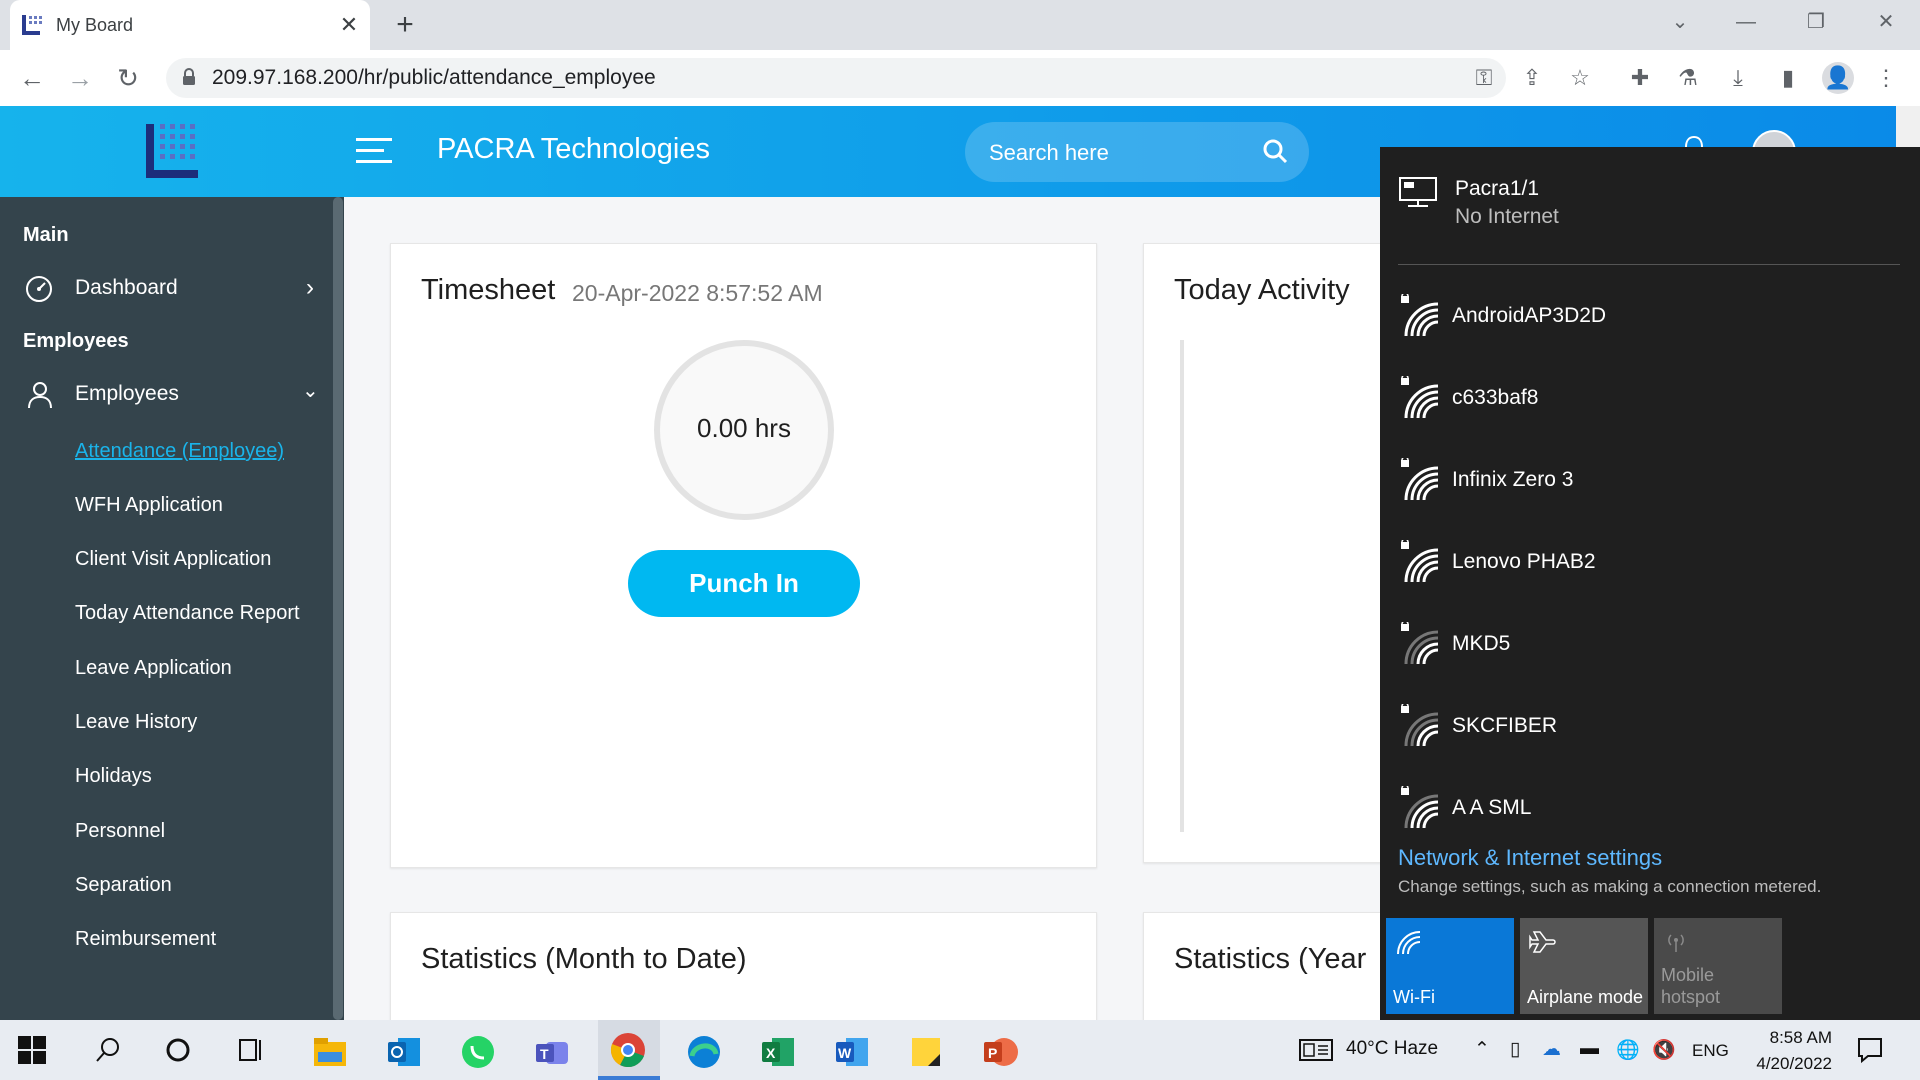  I want to click on sidebar-sub-reimbursement: Reimbursement, so click(145, 939).